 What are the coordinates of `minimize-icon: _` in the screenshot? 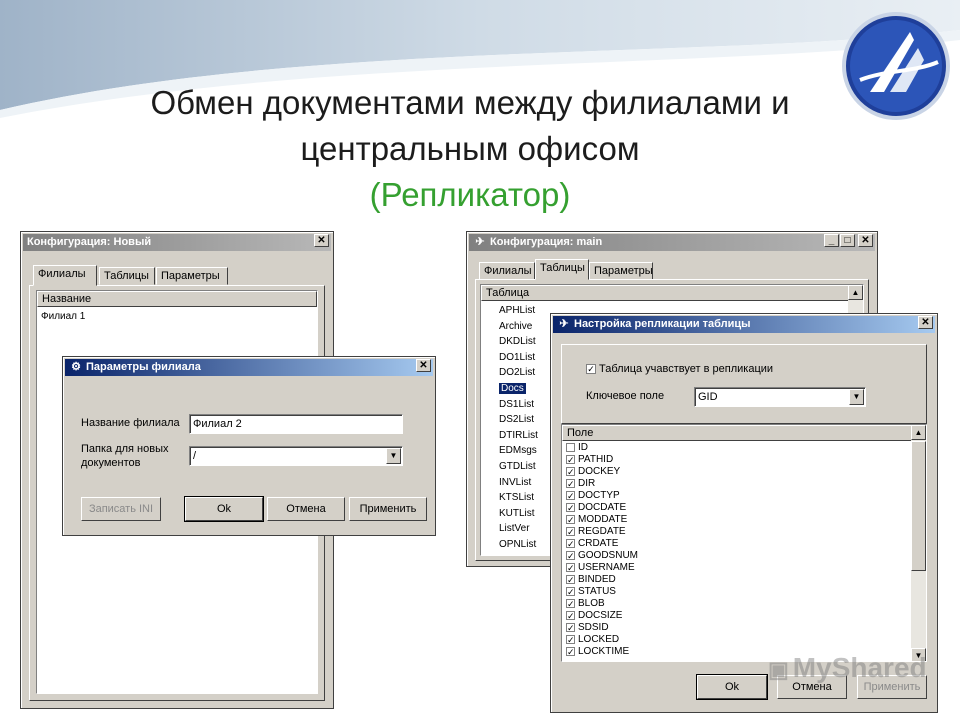 It's located at (831, 240).